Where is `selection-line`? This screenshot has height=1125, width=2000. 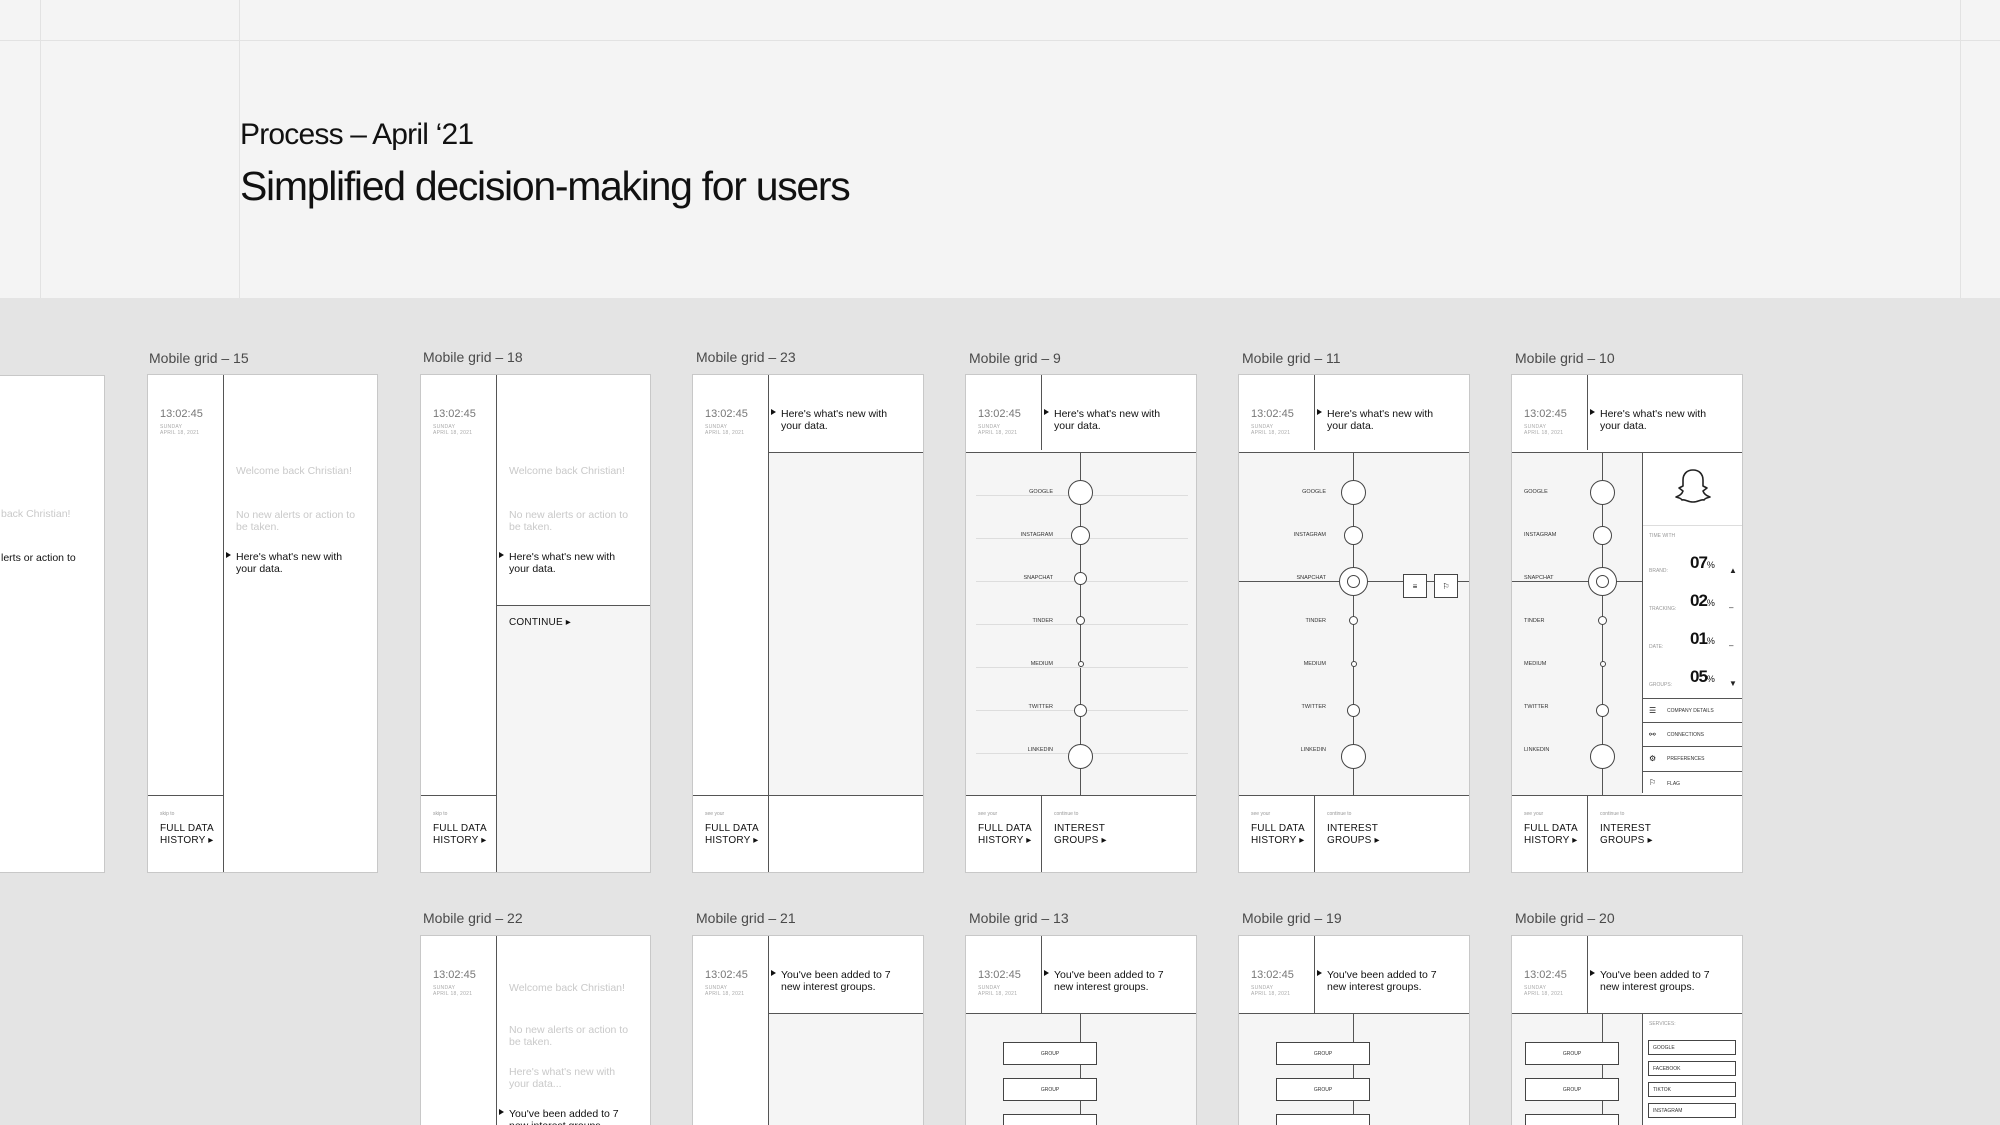 selection-line is located at coordinates (1577, 581).